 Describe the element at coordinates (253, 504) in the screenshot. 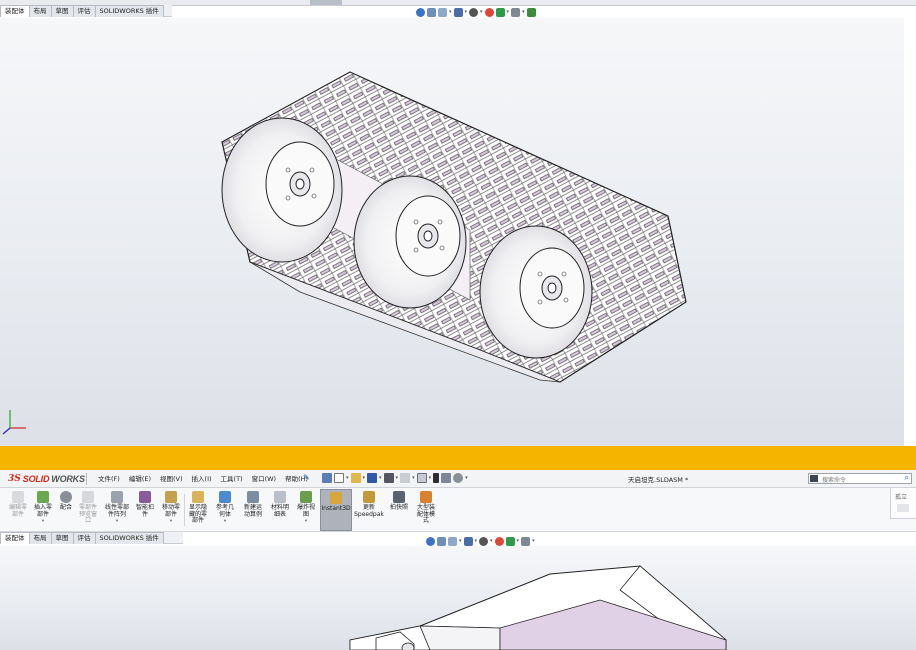

I see `new-motion-study-button: 新建运 动算例` at that location.